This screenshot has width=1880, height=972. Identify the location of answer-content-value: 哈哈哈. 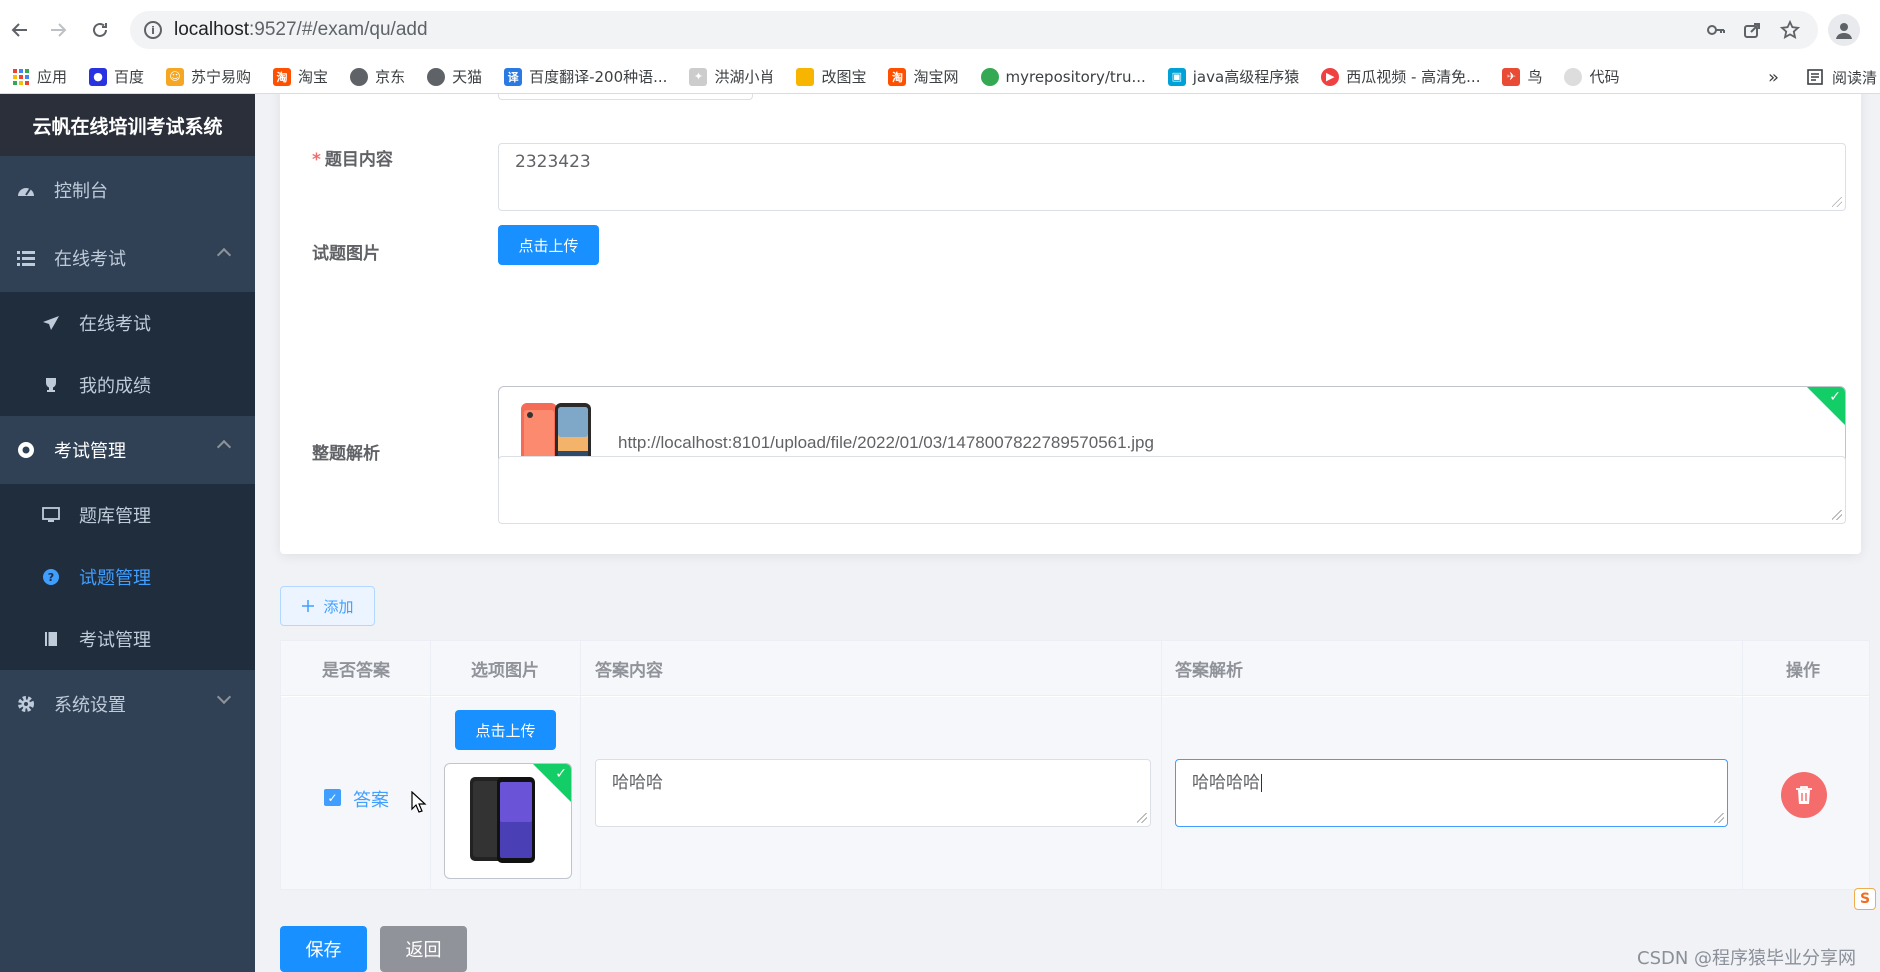
(637, 783).